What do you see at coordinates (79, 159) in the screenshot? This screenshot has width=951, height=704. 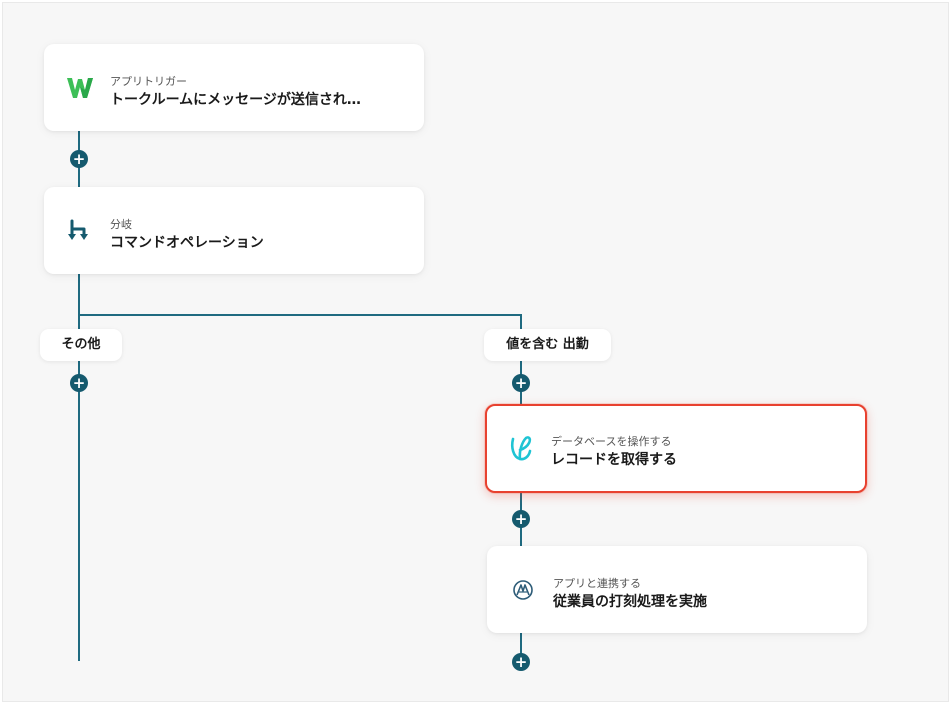 I see `add-step-button-after-trigger: +` at bounding box center [79, 159].